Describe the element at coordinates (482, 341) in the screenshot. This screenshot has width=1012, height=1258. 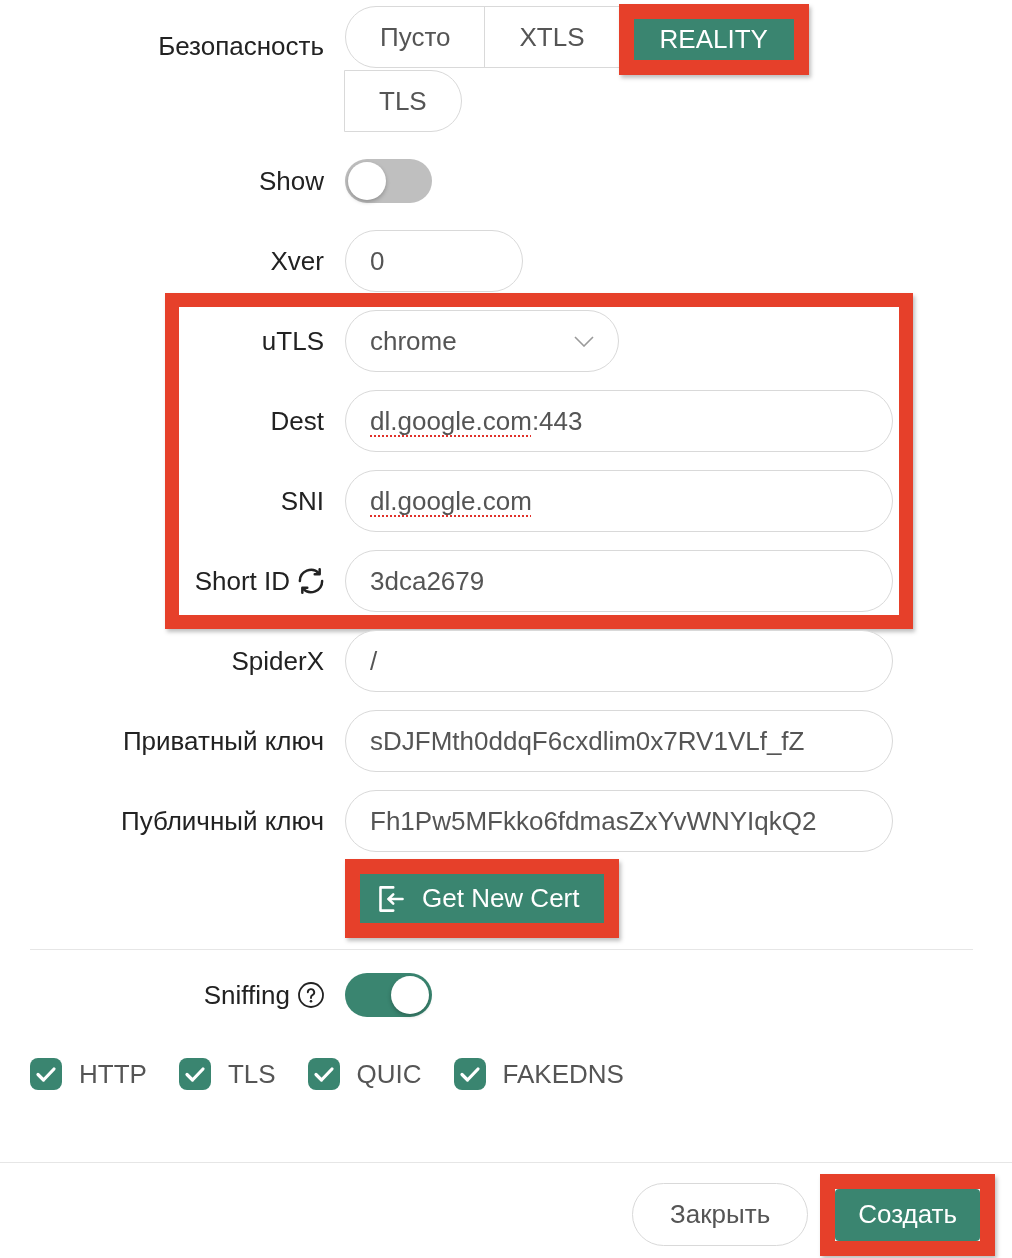
I see `select-field: chrome` at that location.